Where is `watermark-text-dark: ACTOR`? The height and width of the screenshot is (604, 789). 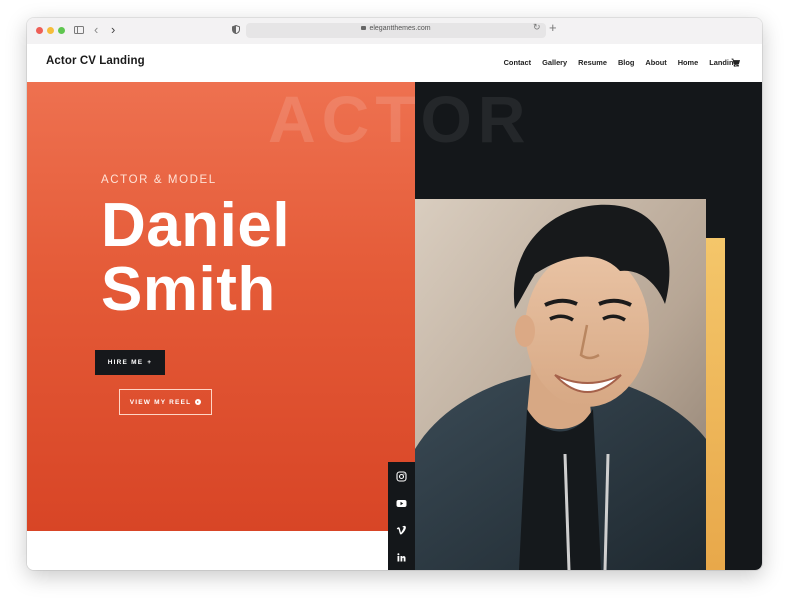
watermark-text-dark: ACTOR is located at coordinates (473, 119).